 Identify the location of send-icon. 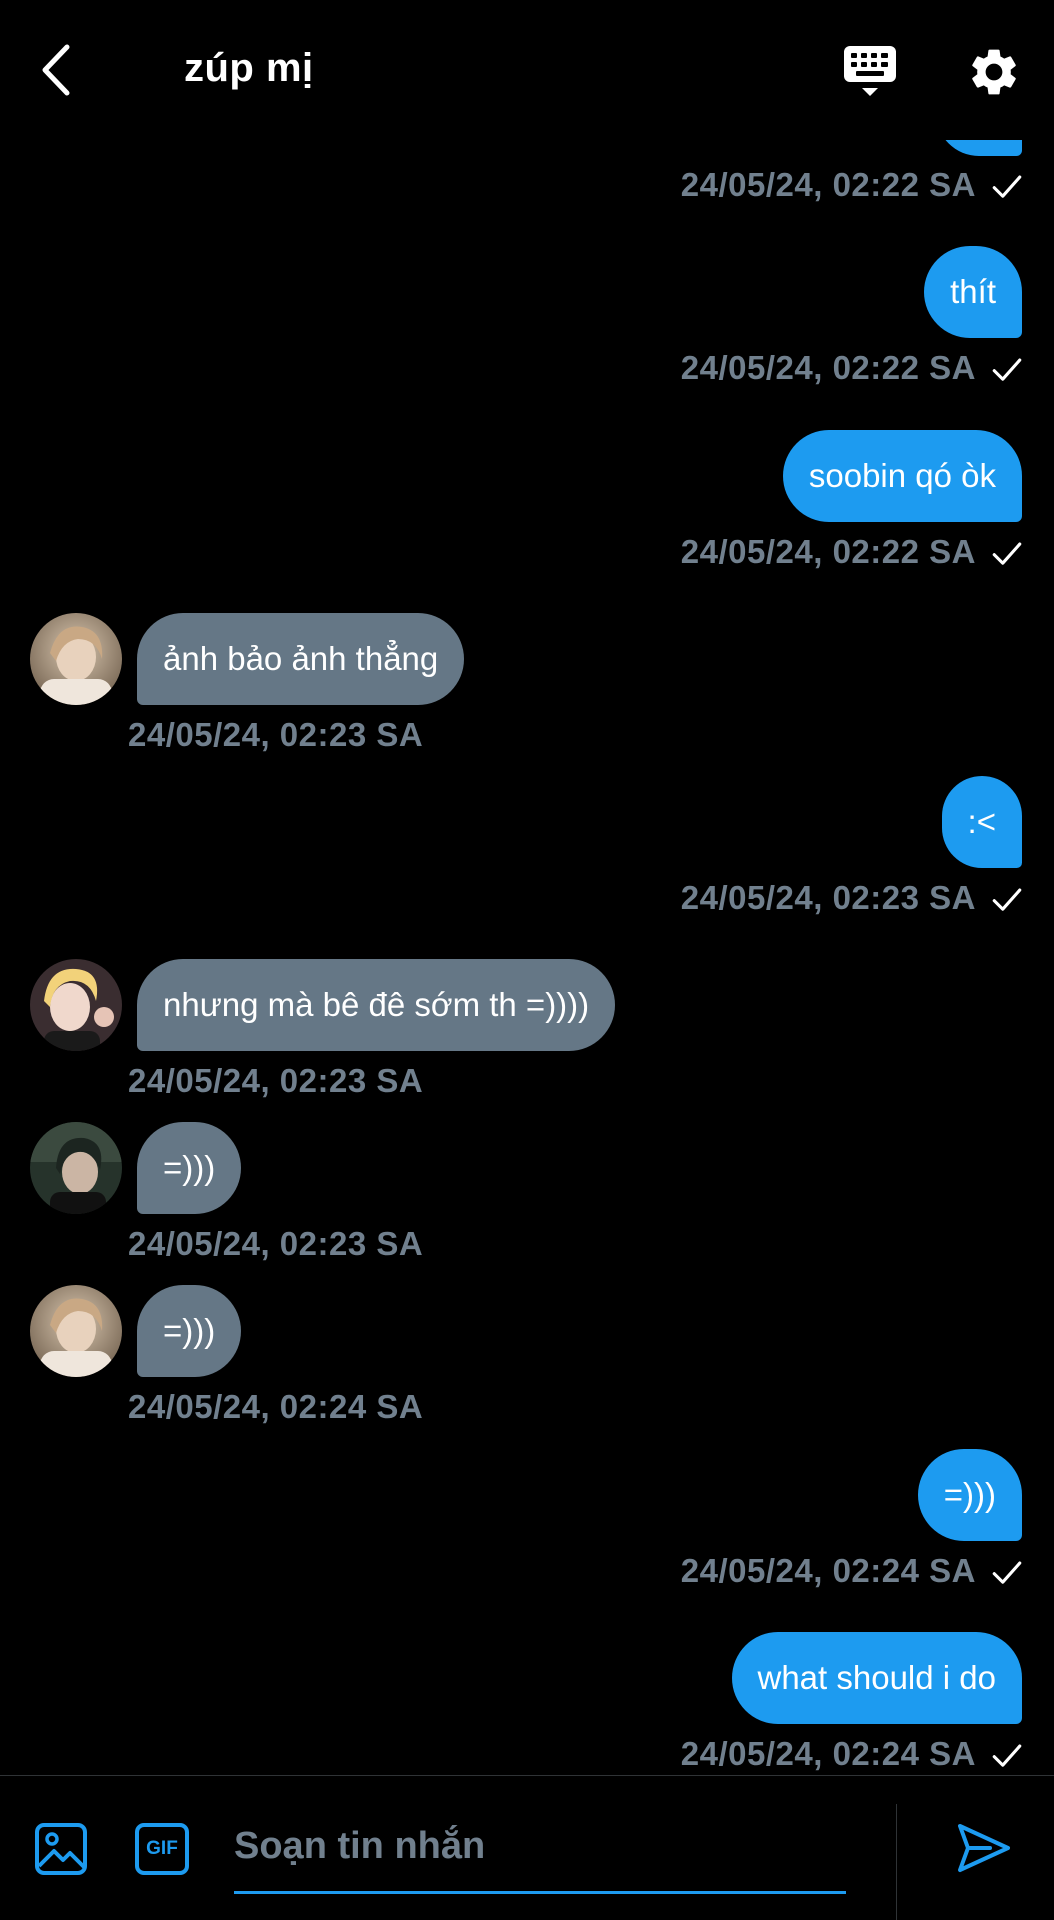
(984, 1848).